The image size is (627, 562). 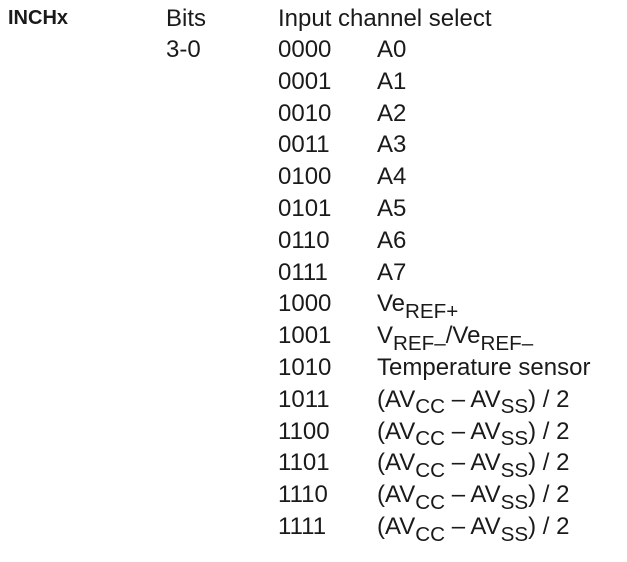 I want to click on option-label: A3, so click(x=391, y=146).